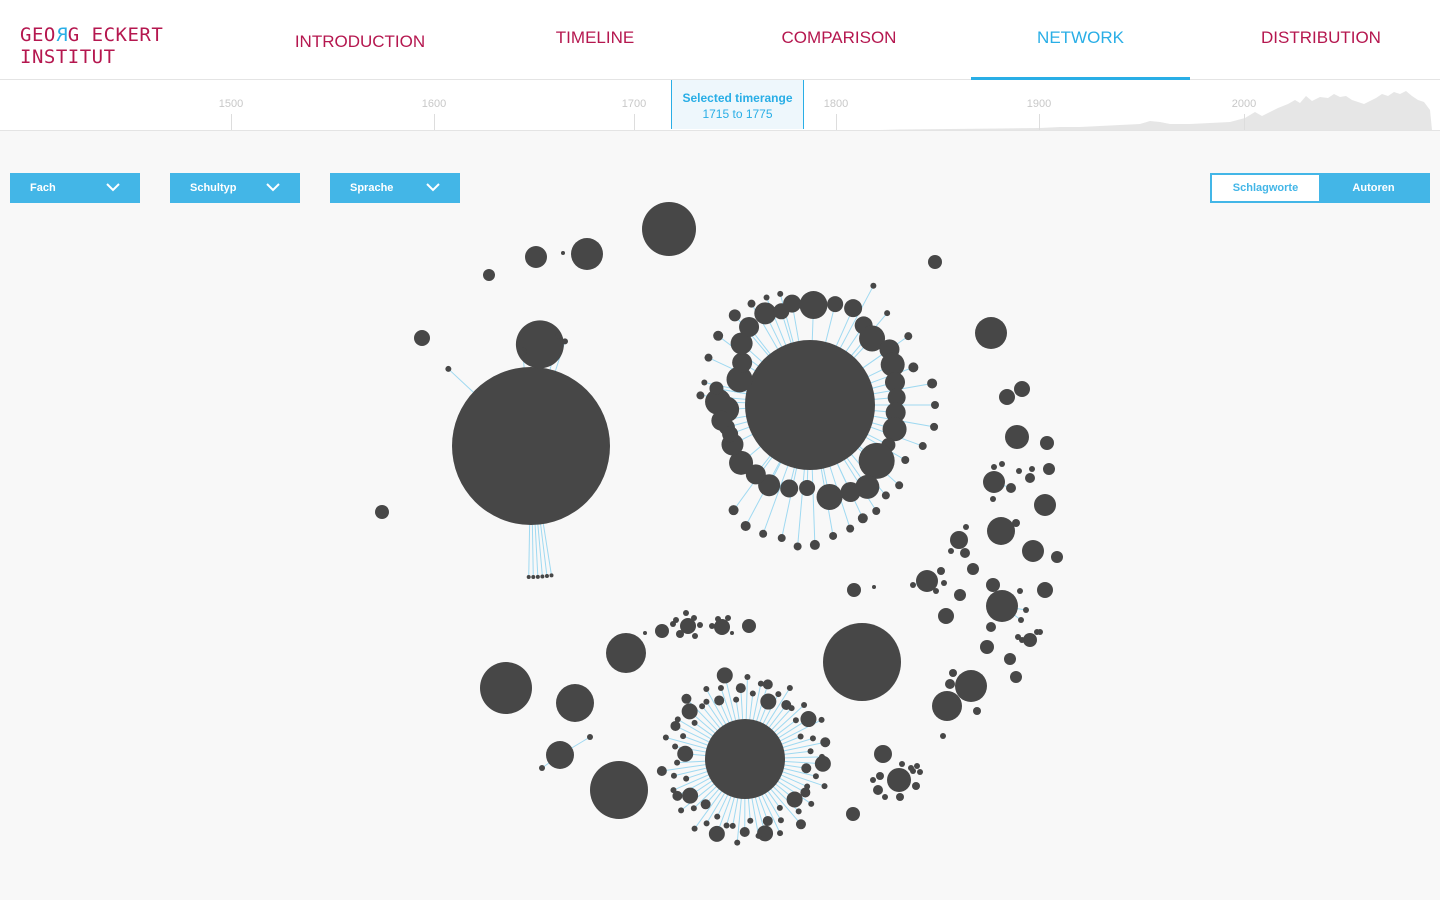 The height and width of the screenshot is (900, 1440). What do you see at coordinates (1321, 39) in the screenshot?
I see `nav-distribution: DISTRIBUTION` at bounding box center [1321, 39].